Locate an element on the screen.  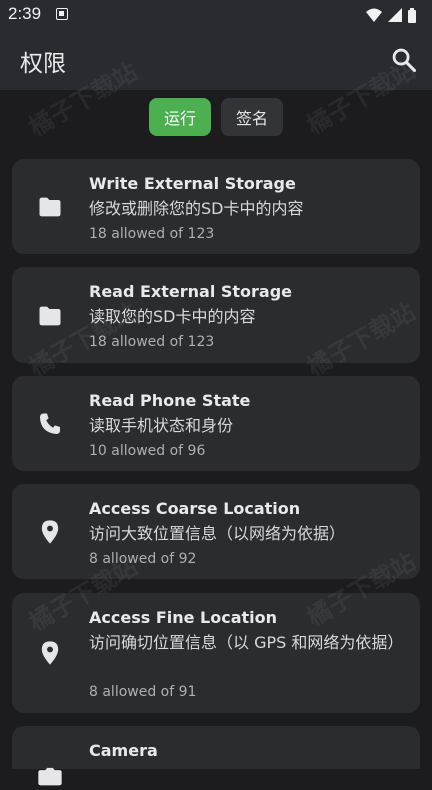
permission-description: 访问大致位置信息（以网络为依据） is located at coordinates (217, 533).